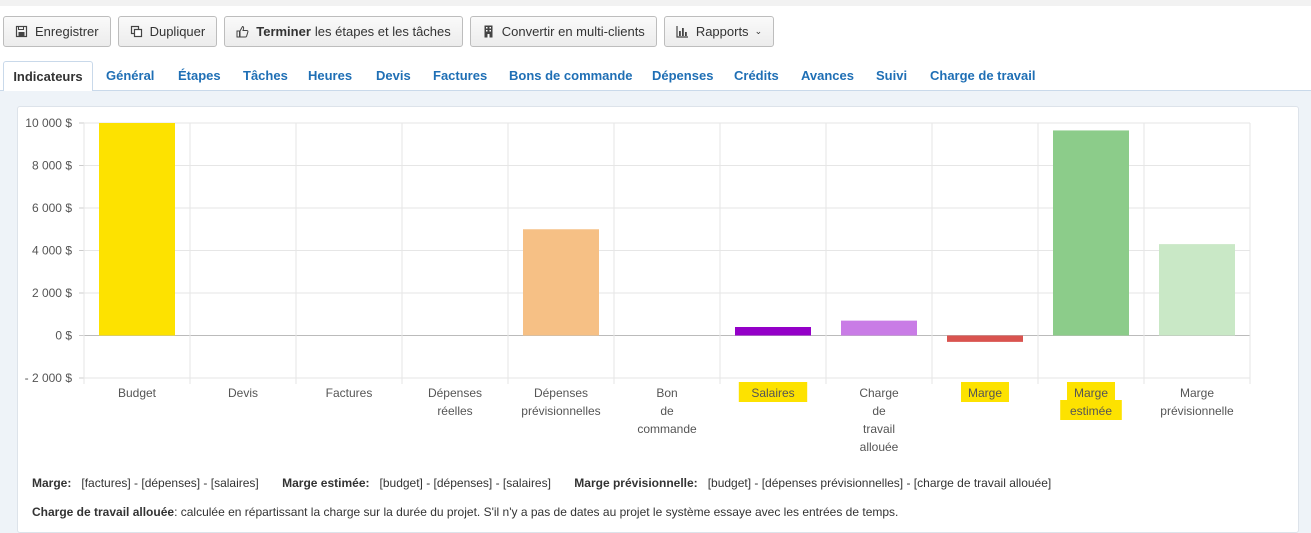 The width and height of the screenshot is (1311, 533). Describe the element at coordinates (103, 512) in the screenshot. I see `charge-label: Charge de travail allouée` at that location.